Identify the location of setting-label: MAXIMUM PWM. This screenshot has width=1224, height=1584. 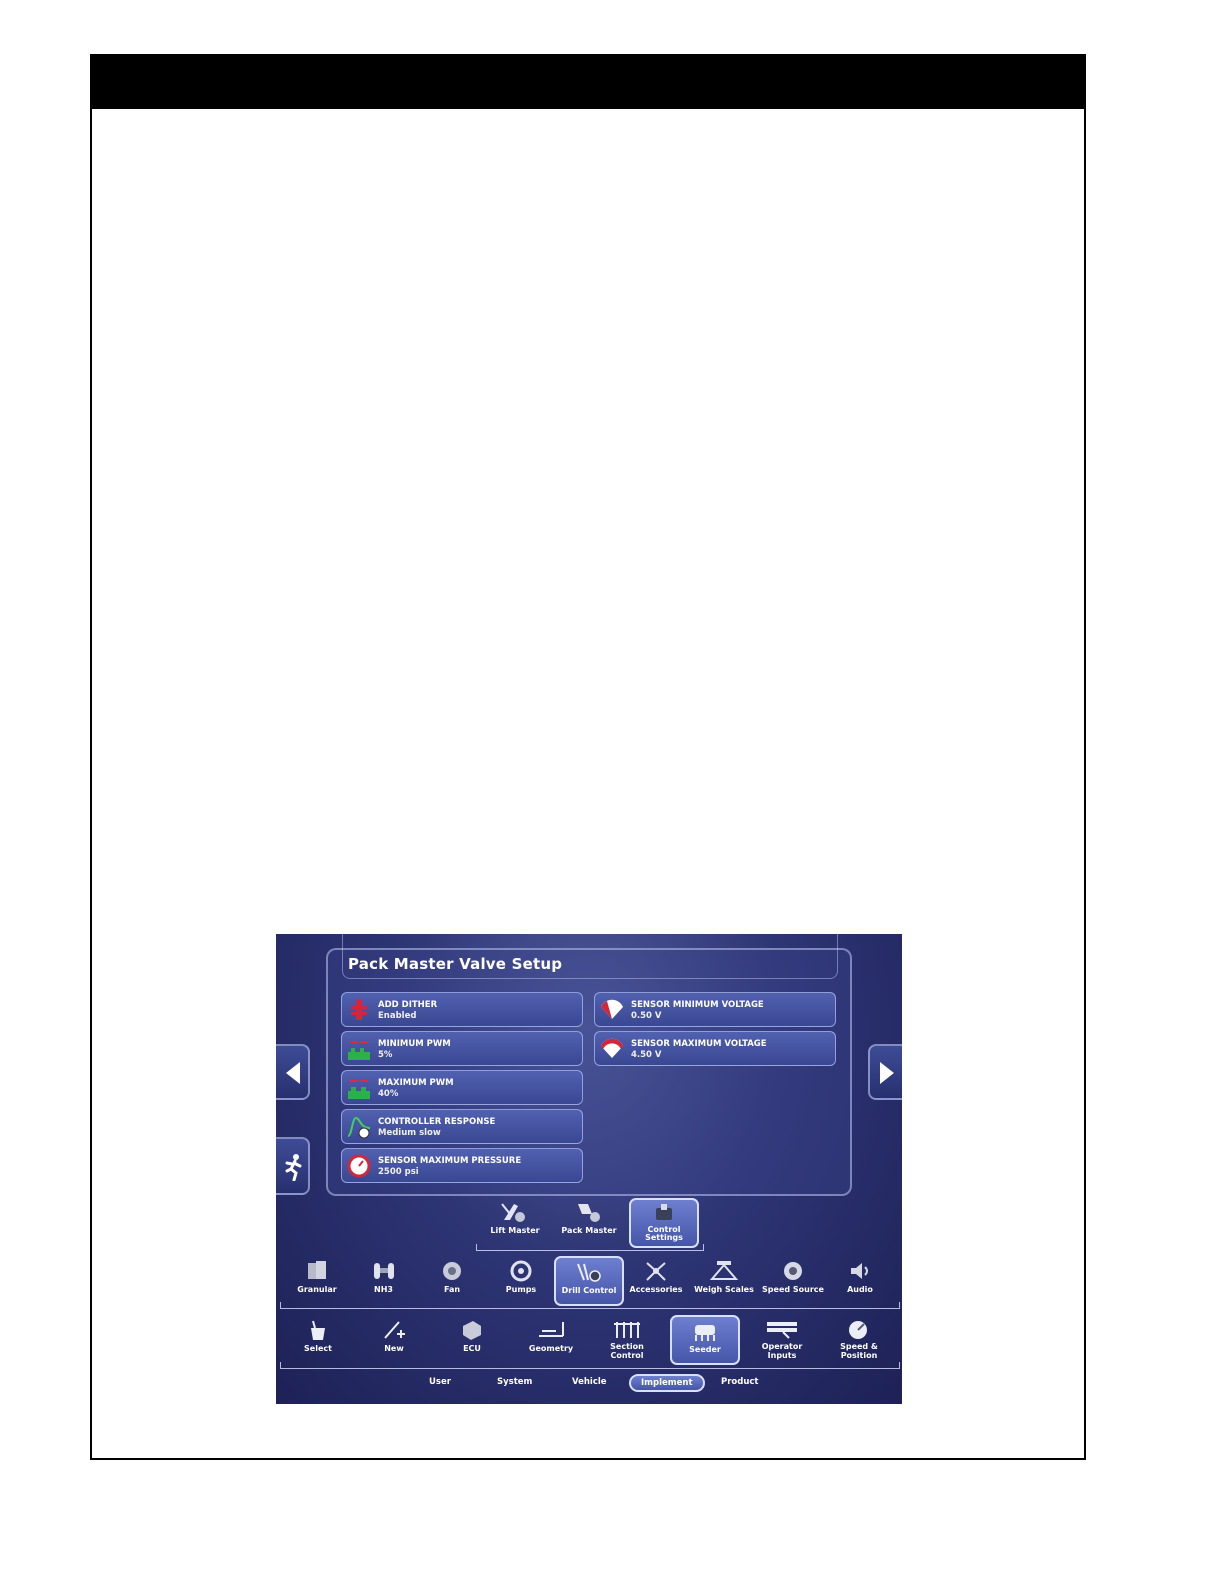
(416, 1083).